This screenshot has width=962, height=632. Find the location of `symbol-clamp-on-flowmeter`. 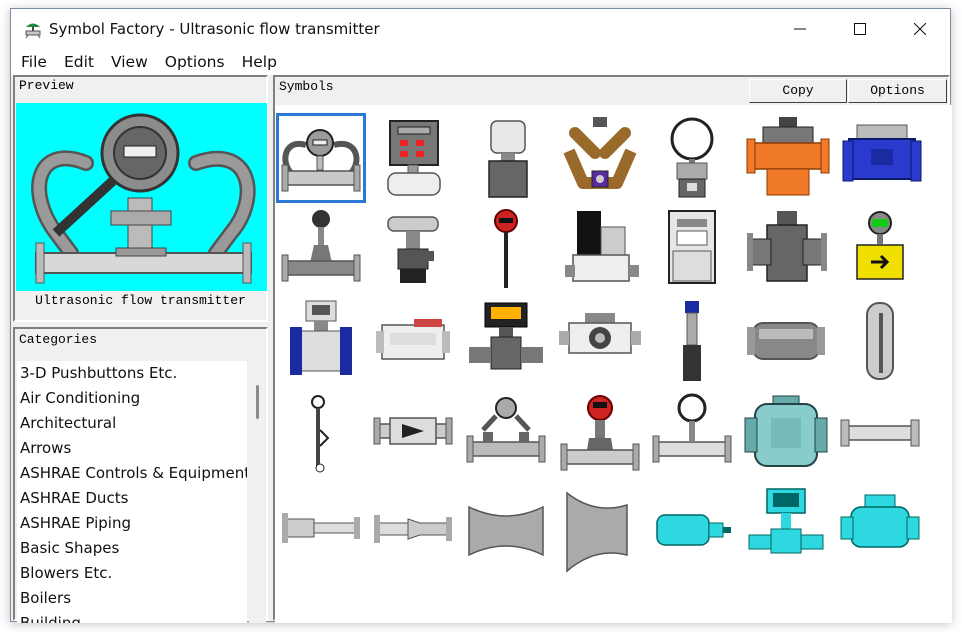

symbol-clamp-on-flowmeter is located at coordinates (600, 158).